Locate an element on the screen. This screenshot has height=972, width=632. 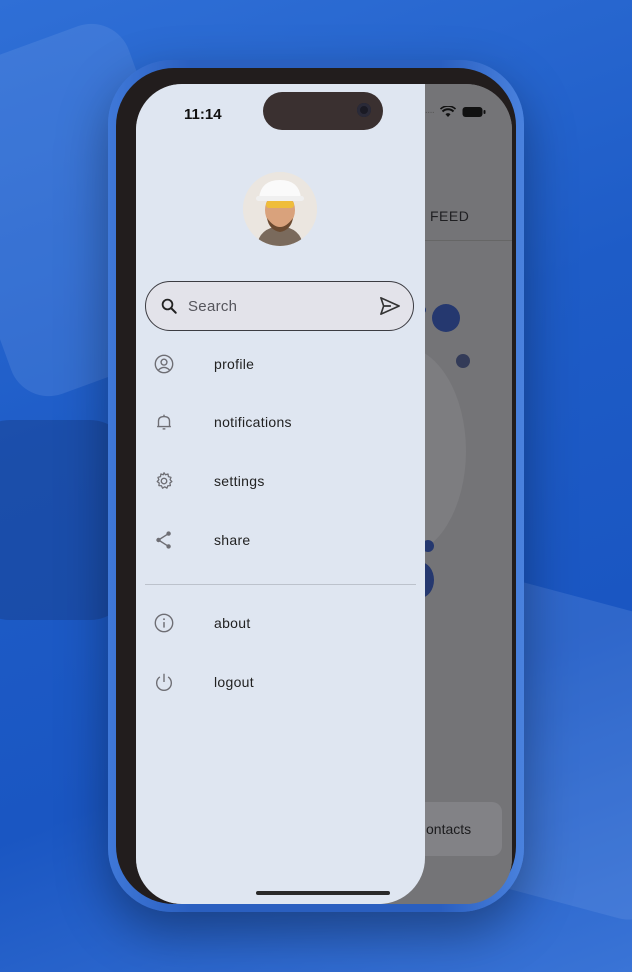
share-icon is located at coordinates (163, 540).